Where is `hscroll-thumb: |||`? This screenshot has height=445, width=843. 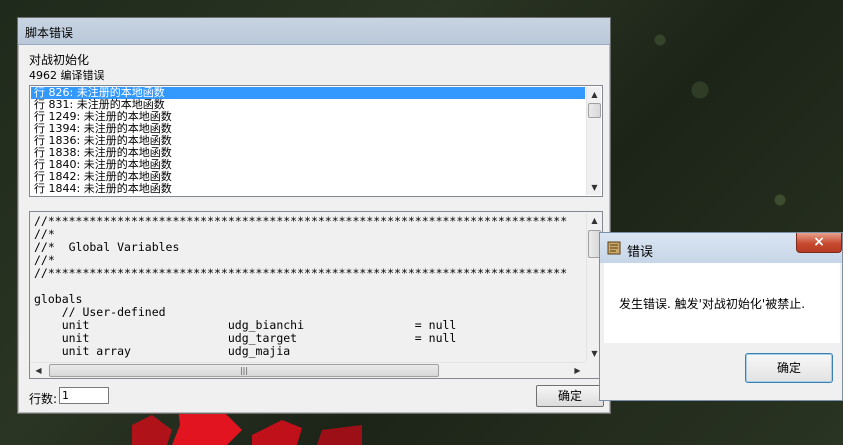 hscroll-thumb: ||| is located at coordinates (244, 370).